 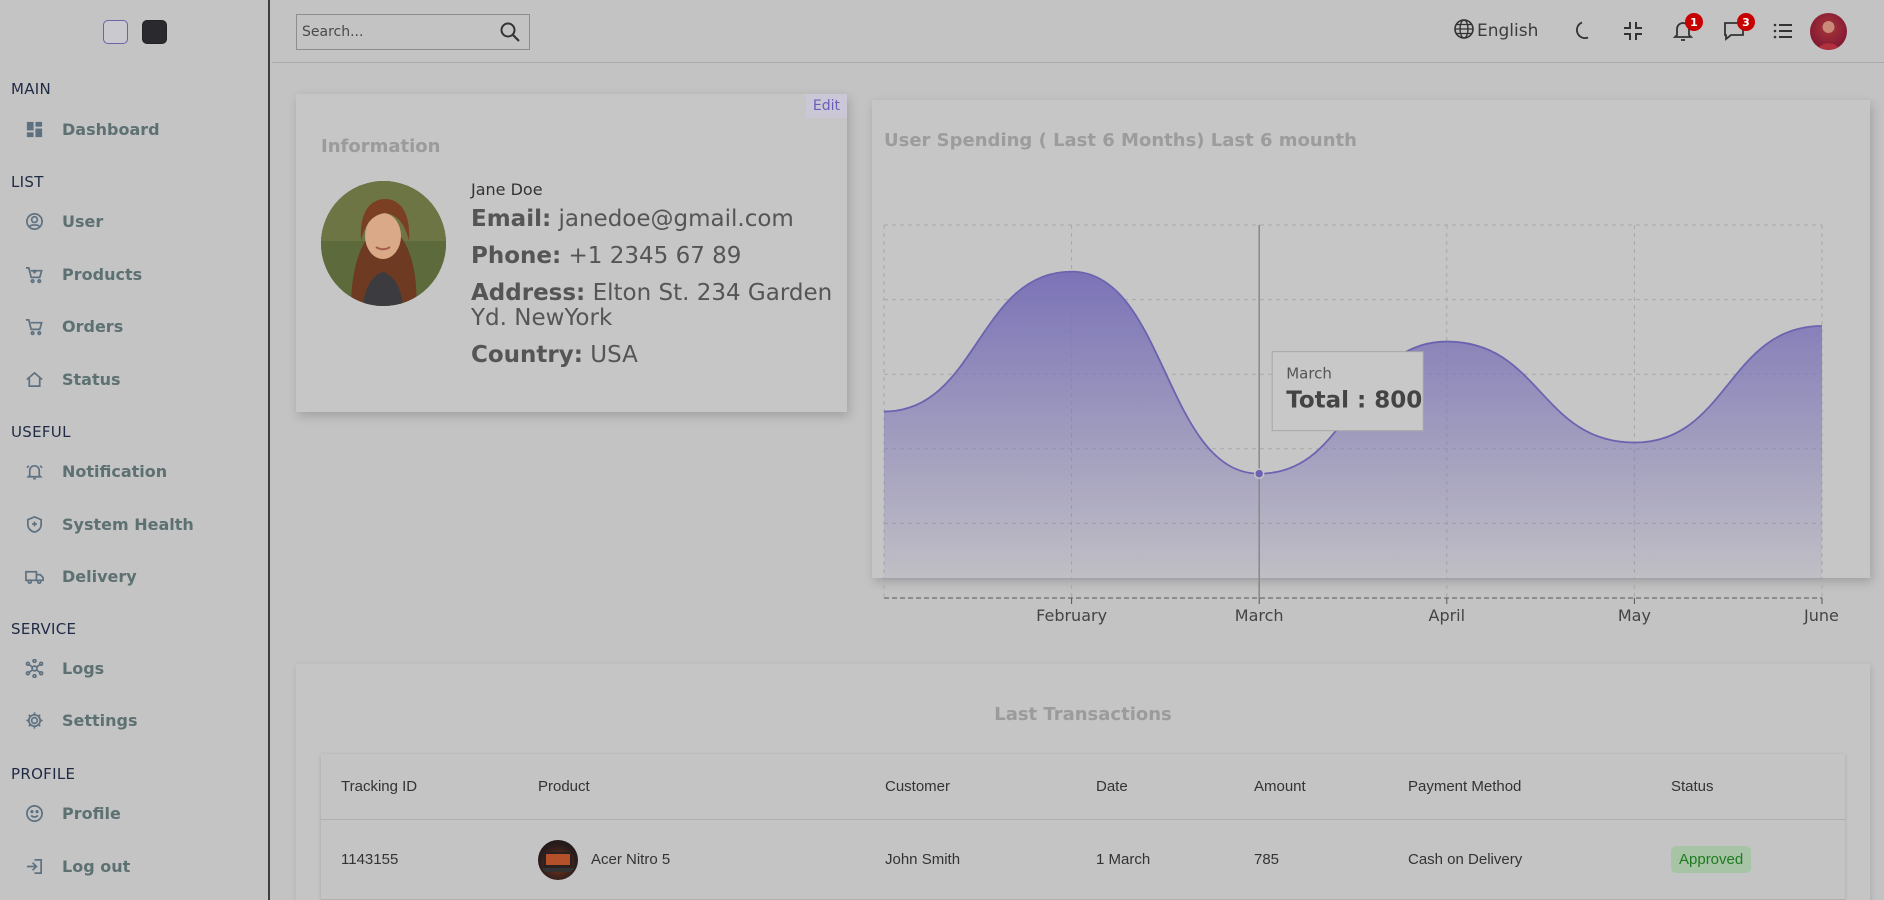 I want to click on x-axis-tick-label: May, so click(x=1634, y=615).